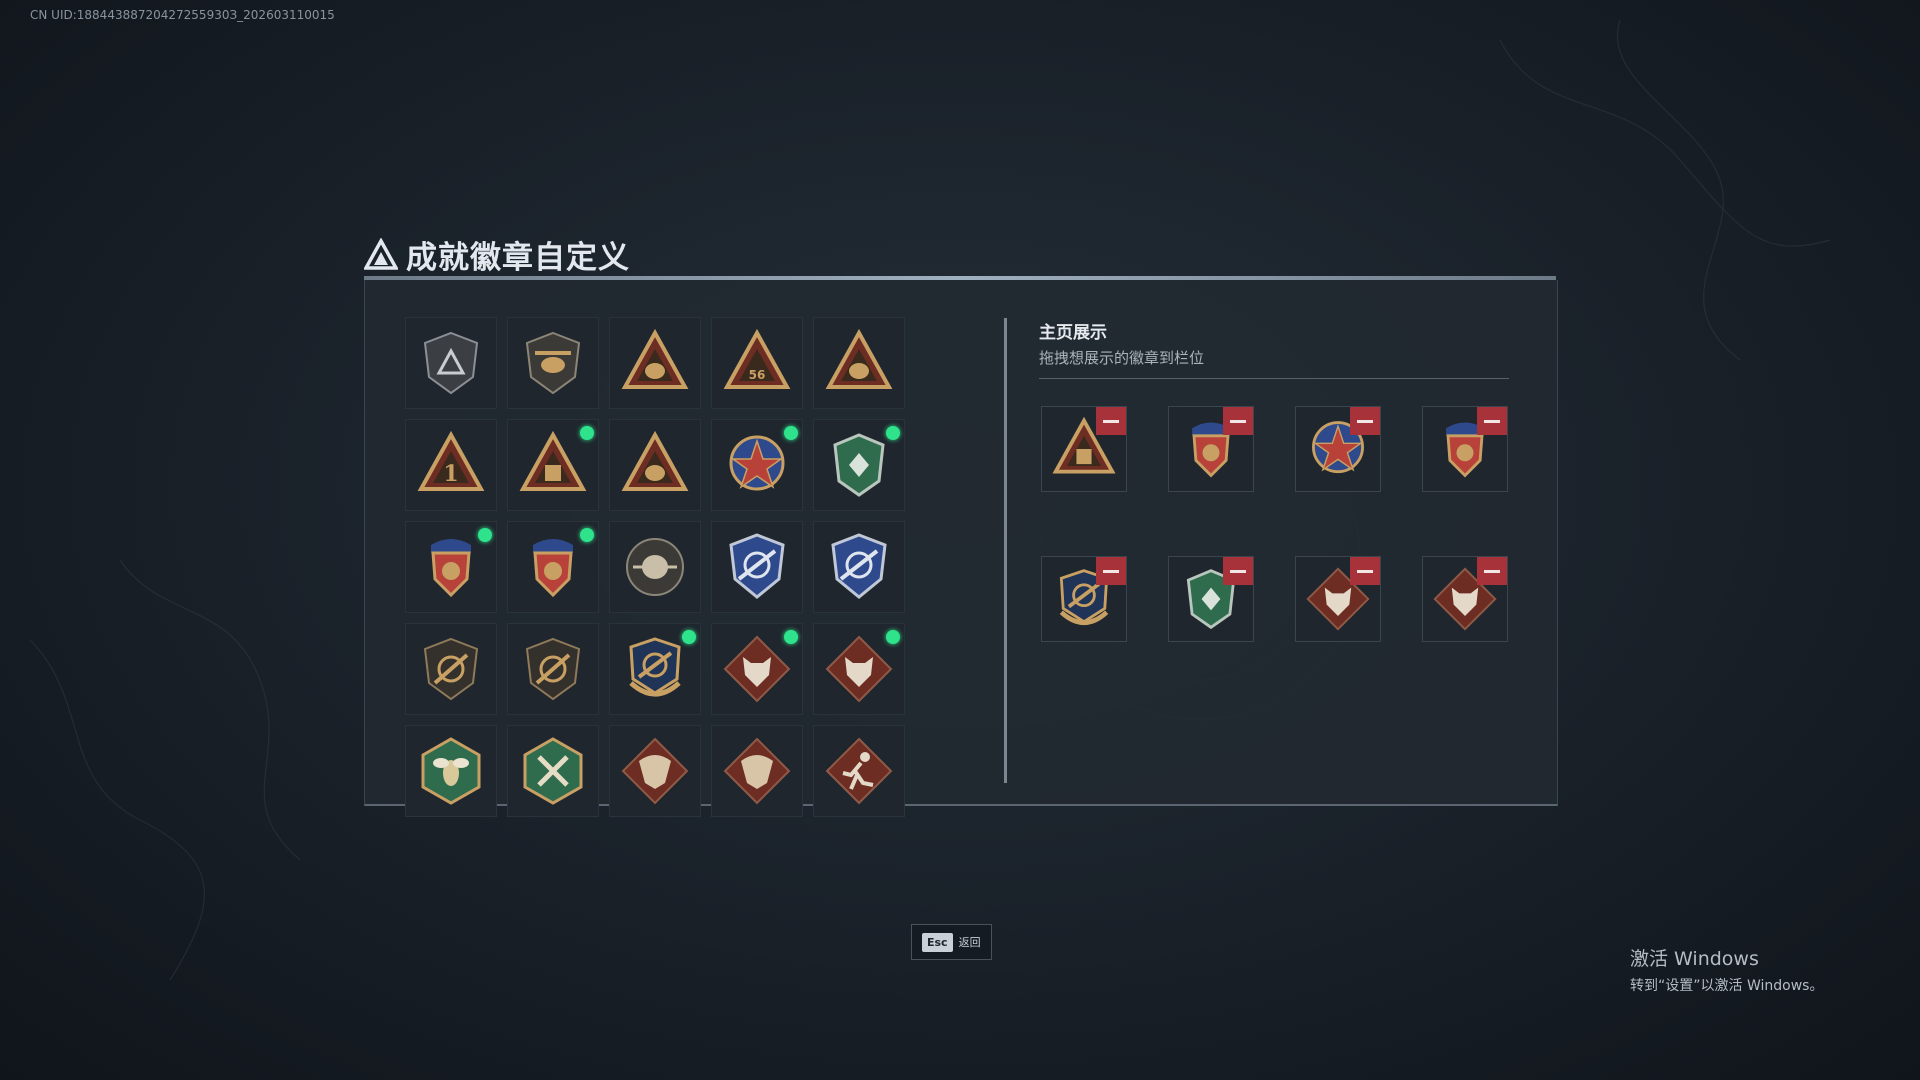  I want to click on red-crest-badge-2-icon, so click(553, 568).